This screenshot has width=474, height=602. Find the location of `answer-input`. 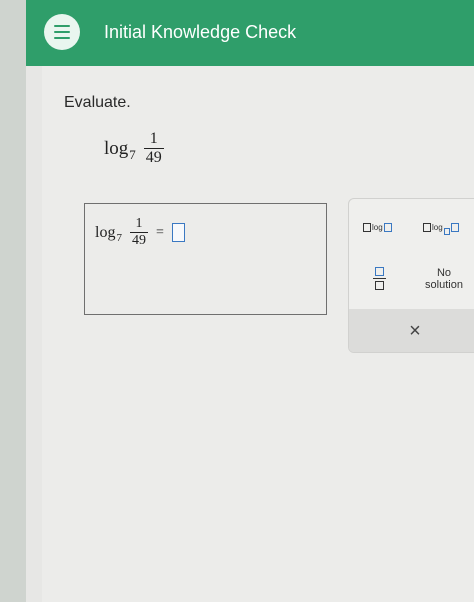

answer-input is located at coordinates (178, 232).